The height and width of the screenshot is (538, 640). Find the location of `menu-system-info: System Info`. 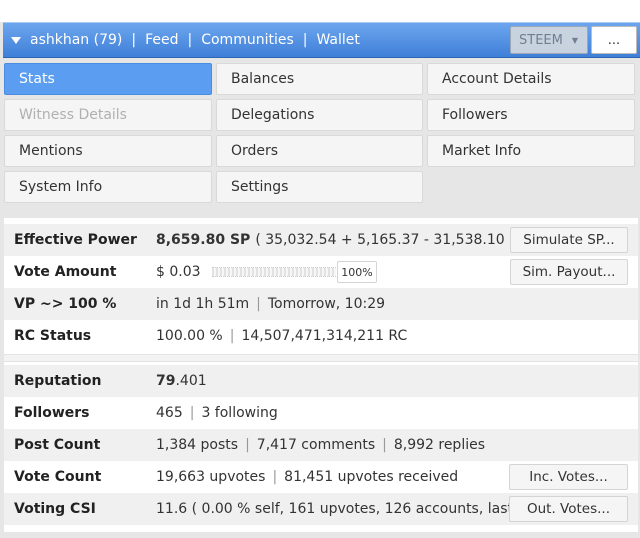

menu-system-info: System Info is located at coordinates (108, 187).